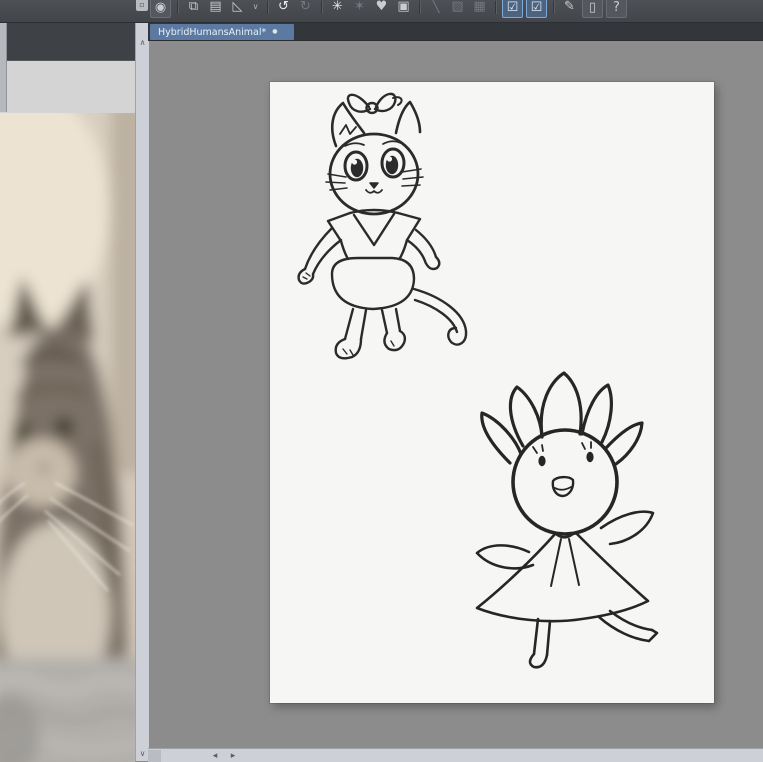 The image size is (763, 762). Describe the element at coordinates (382, 226) in the screenshot. I see `cat-girl-sketch` at that location.